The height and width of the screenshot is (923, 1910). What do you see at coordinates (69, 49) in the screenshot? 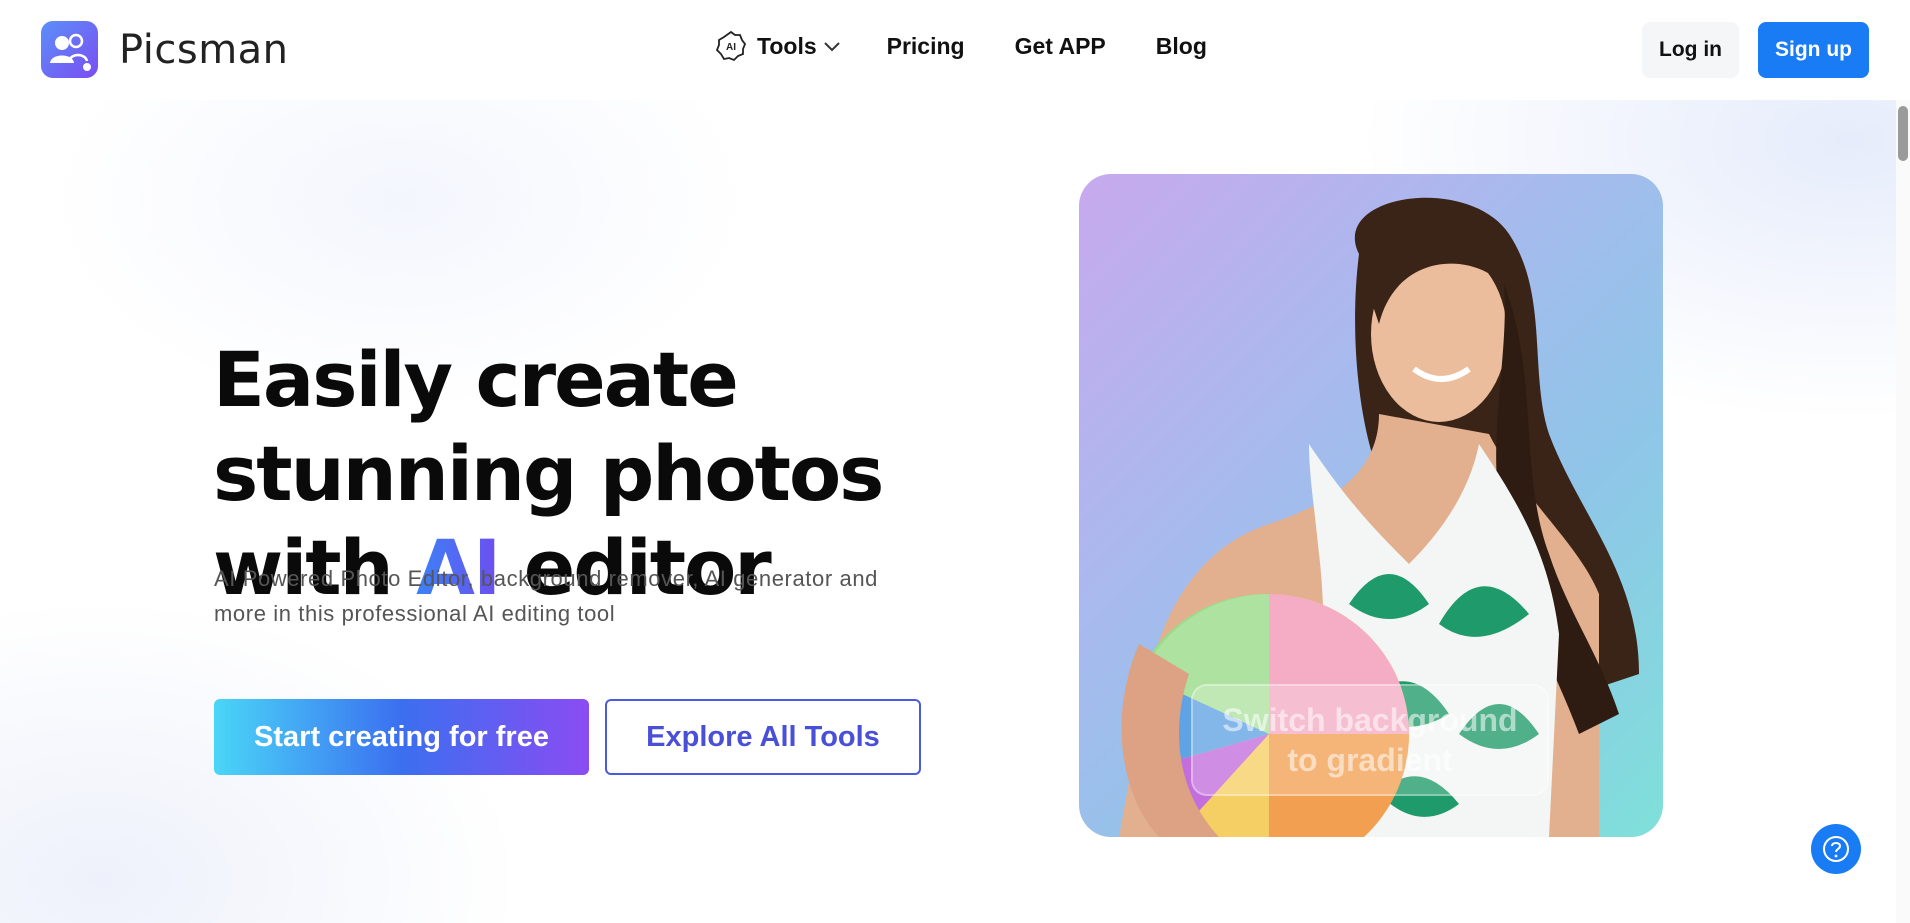
I see `picsman-logo-icon` at bounding box center [69, 49].